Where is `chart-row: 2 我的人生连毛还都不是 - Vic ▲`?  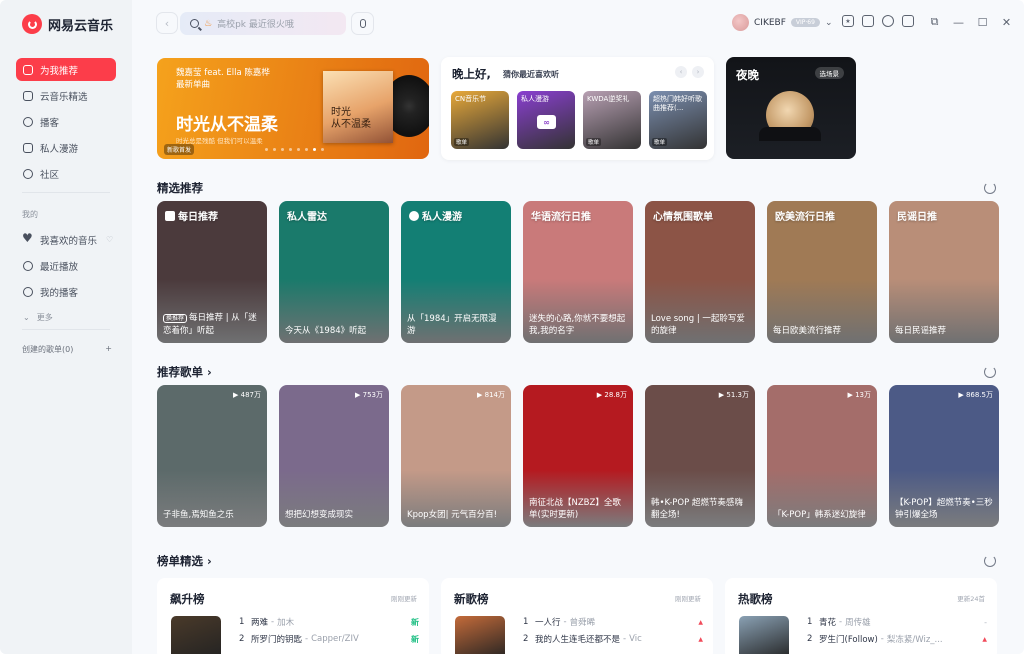
chart-row: 2 我的人生连毛还都不是 - Vic ▲ is located at coordinates (613, 639).